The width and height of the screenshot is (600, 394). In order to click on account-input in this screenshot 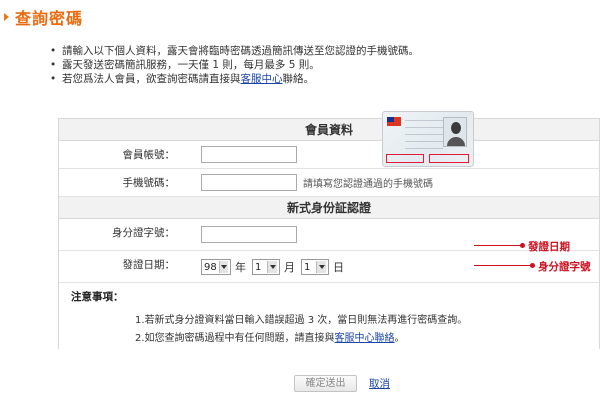, I will do `click(249, 154)`.